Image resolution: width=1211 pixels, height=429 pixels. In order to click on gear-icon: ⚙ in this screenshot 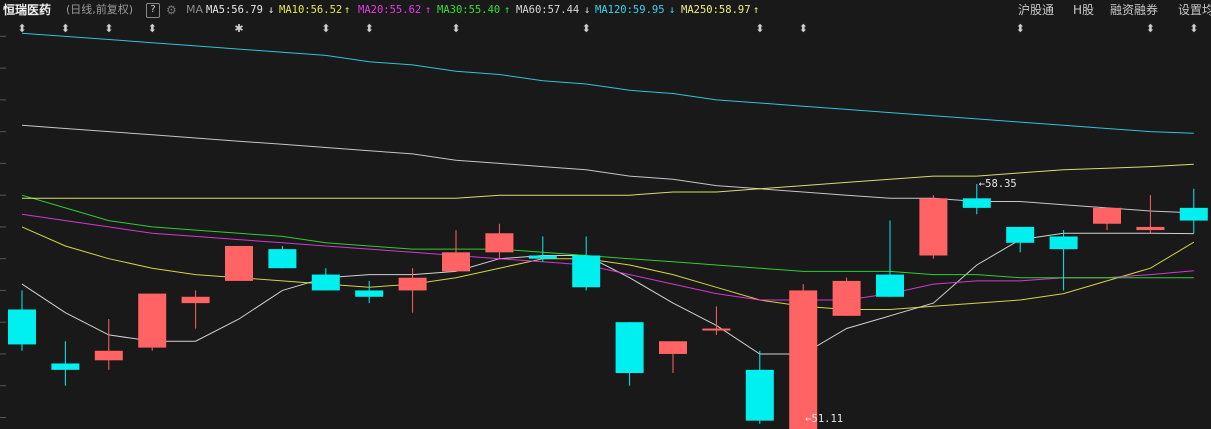, I will do `click(171, 10)`.